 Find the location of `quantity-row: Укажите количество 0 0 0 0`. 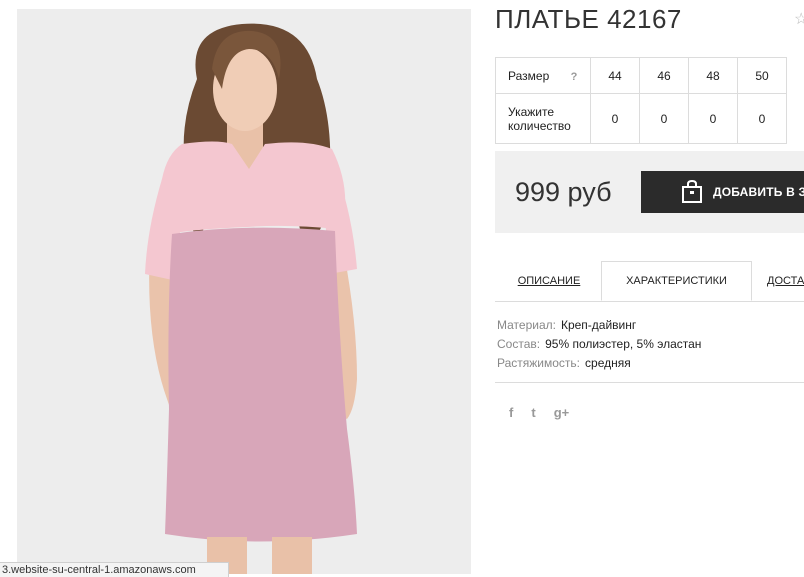

quantity-row: Укажите количество 0 0 0 0 is located at coordinates (641, 118).